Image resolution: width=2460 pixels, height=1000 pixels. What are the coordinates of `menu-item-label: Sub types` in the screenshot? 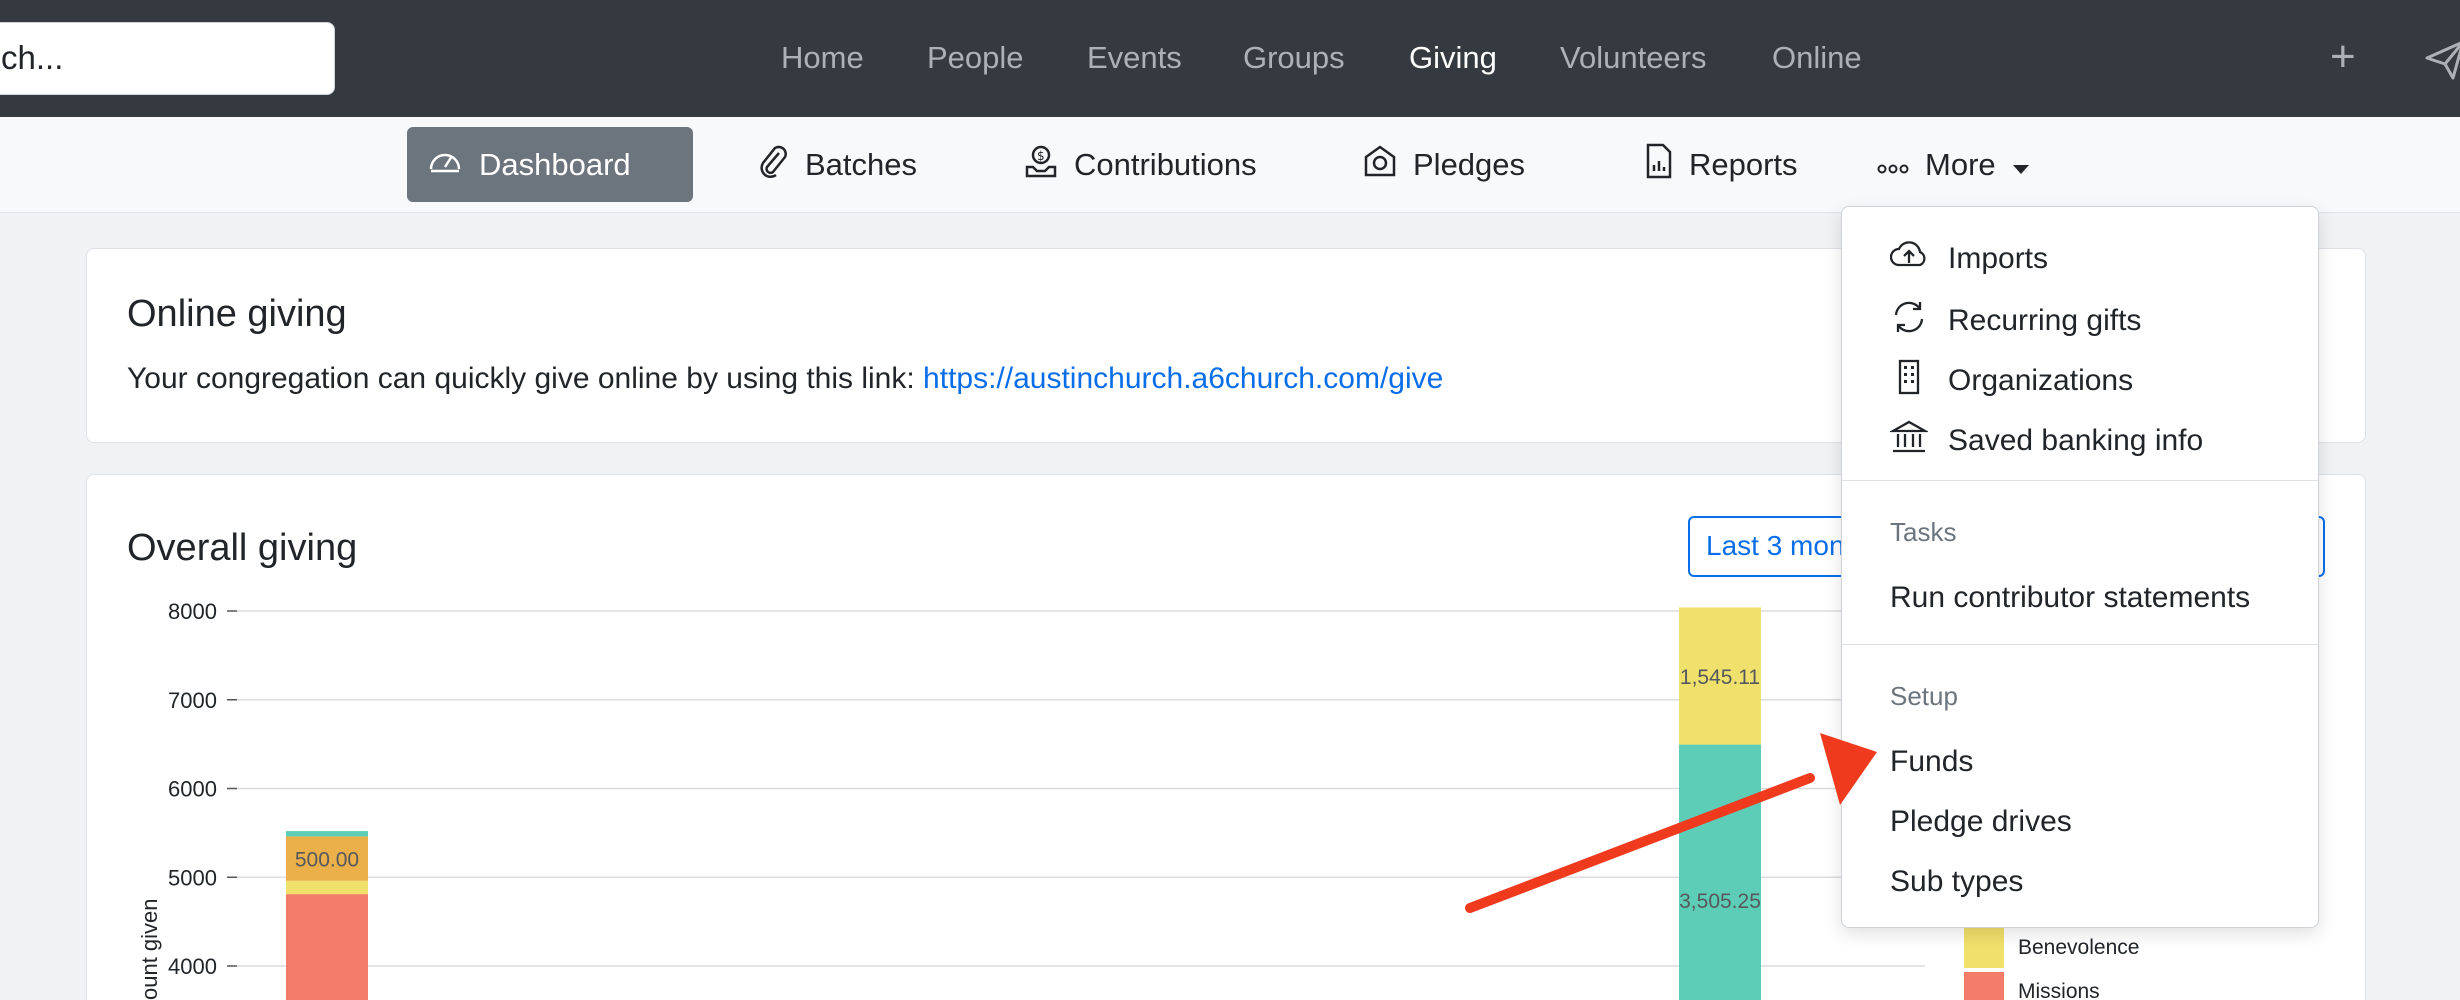 It's located at (1957, 881).